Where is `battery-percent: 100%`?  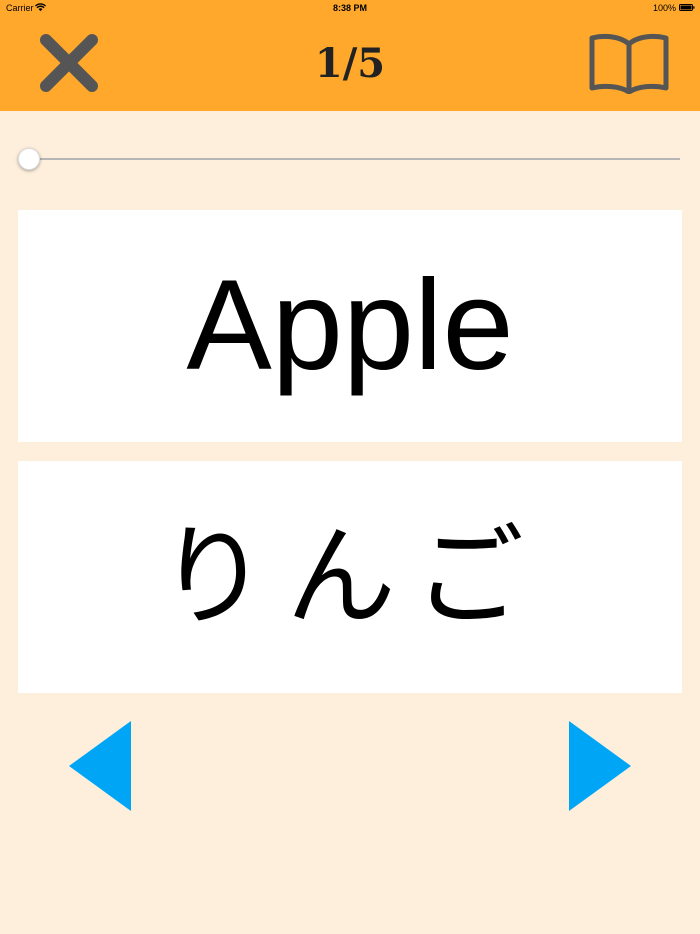
battery-percent: 100% is located at coordinates (664, 8).